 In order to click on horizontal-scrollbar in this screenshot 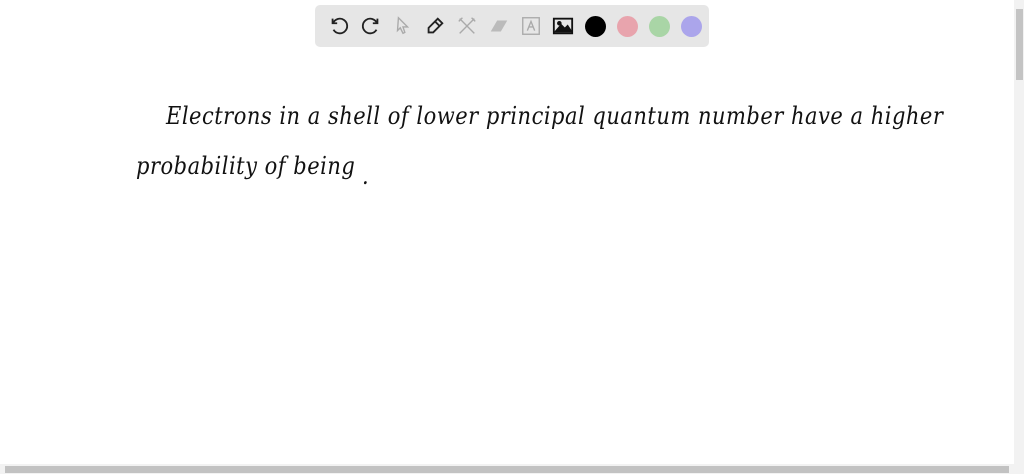, I will do `click(512, 469)`.